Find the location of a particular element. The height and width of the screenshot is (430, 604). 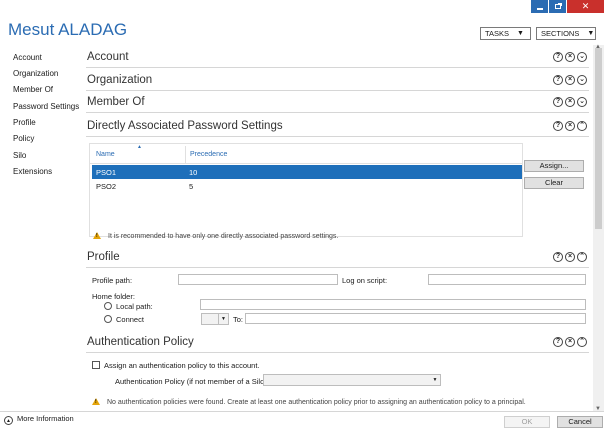

connect-radio is located at coordinates (108, 319).